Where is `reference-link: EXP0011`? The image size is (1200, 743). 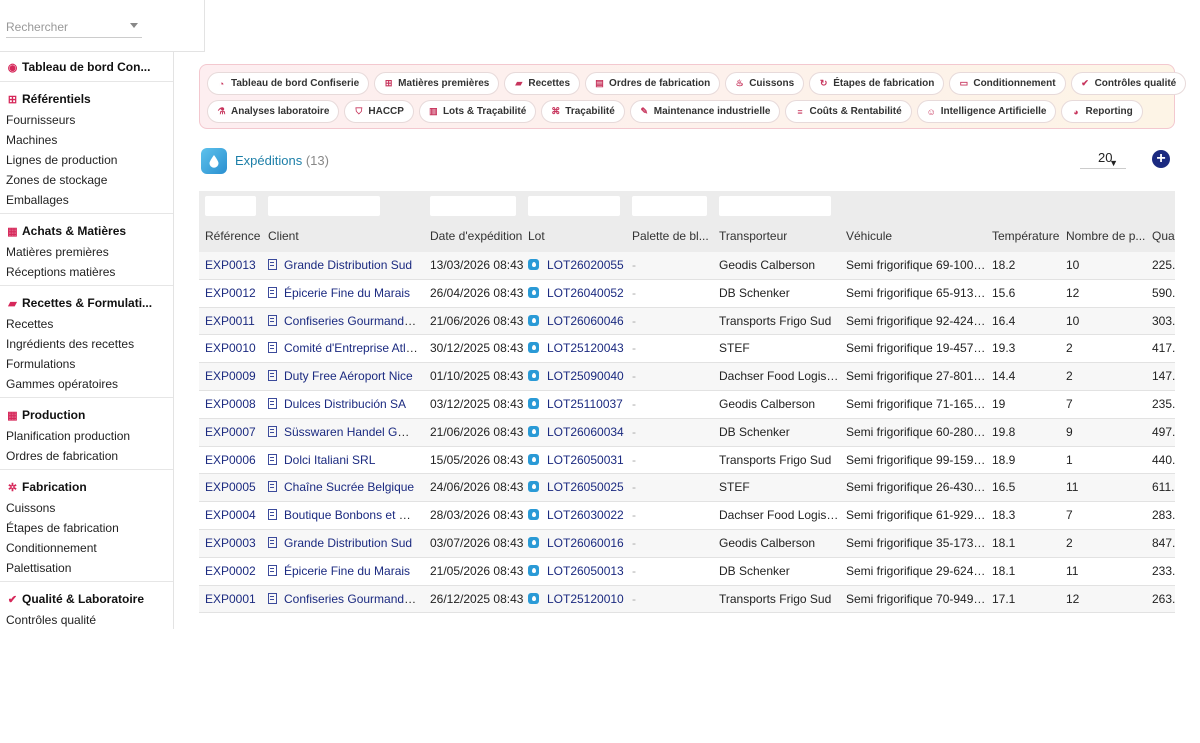
reference-link: EXP0011 is located at coordinates (235, 321).